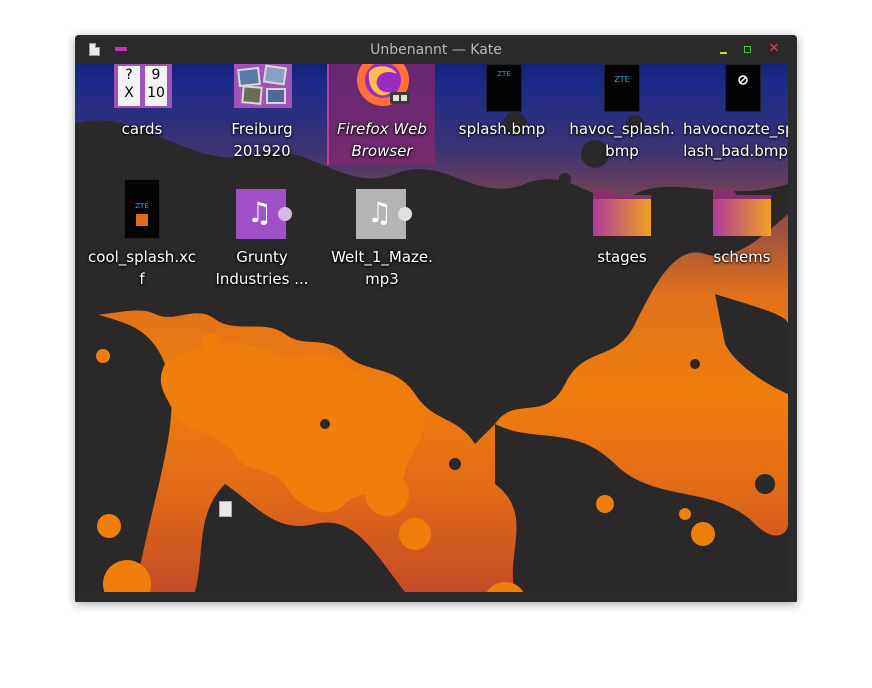 This screenshot has width=872, height=688. I want to click on card-text-question: ?, so click(129, 75).